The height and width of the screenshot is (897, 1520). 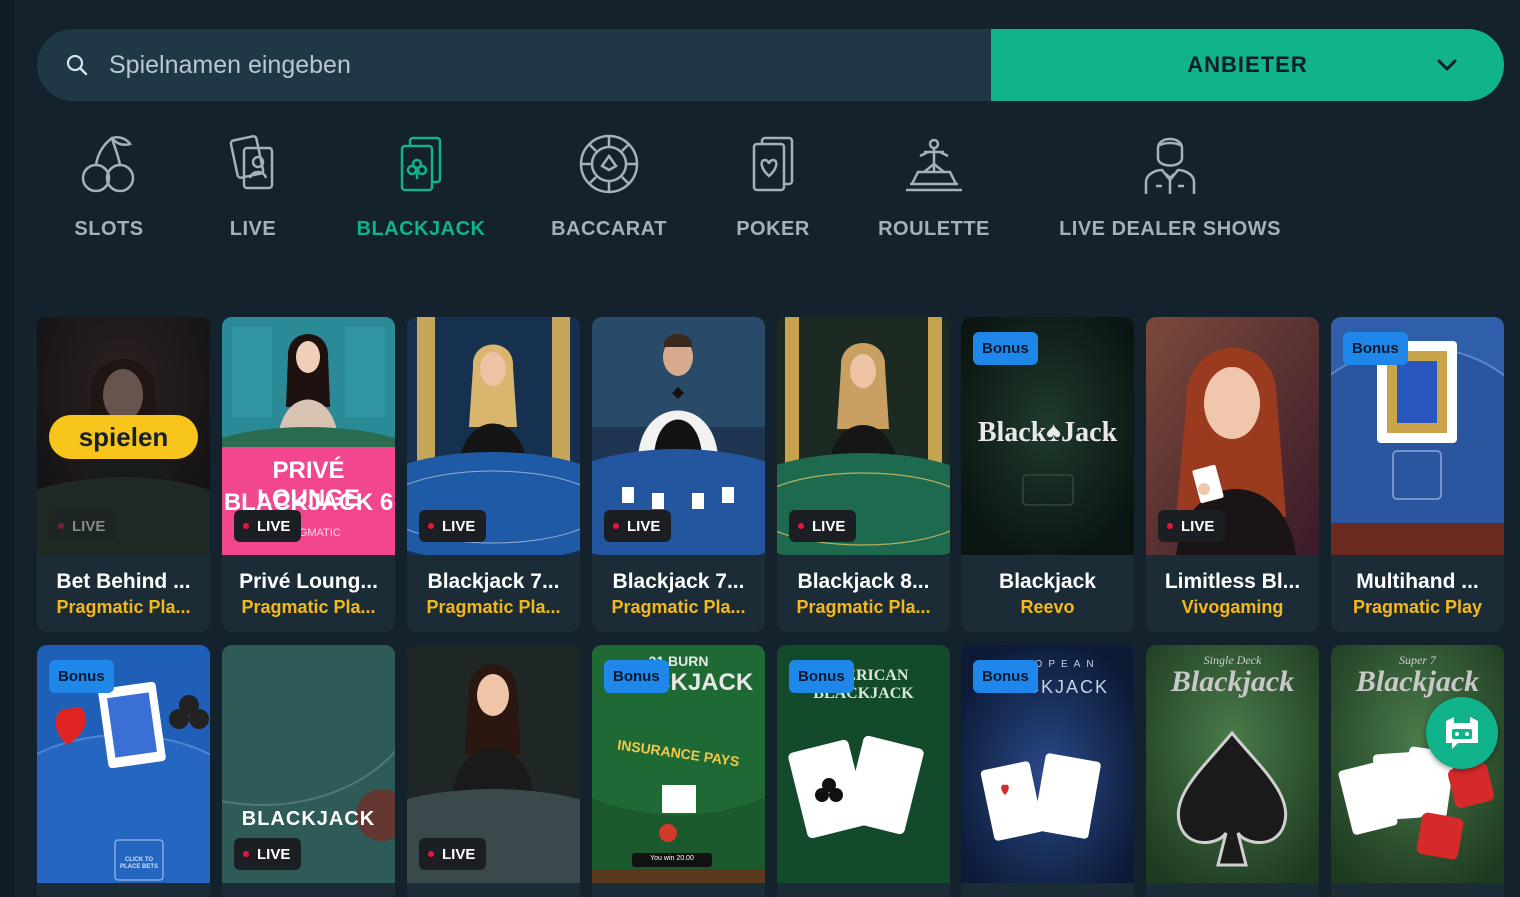 I want to click on dealer-icon, so click(x=1170, y=165).